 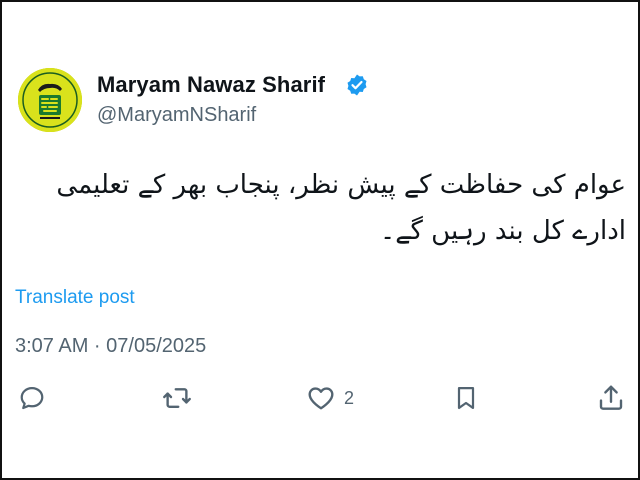 I want to click on author-name: Maryam Nawaz Sharif, so click(x=211, y=85).